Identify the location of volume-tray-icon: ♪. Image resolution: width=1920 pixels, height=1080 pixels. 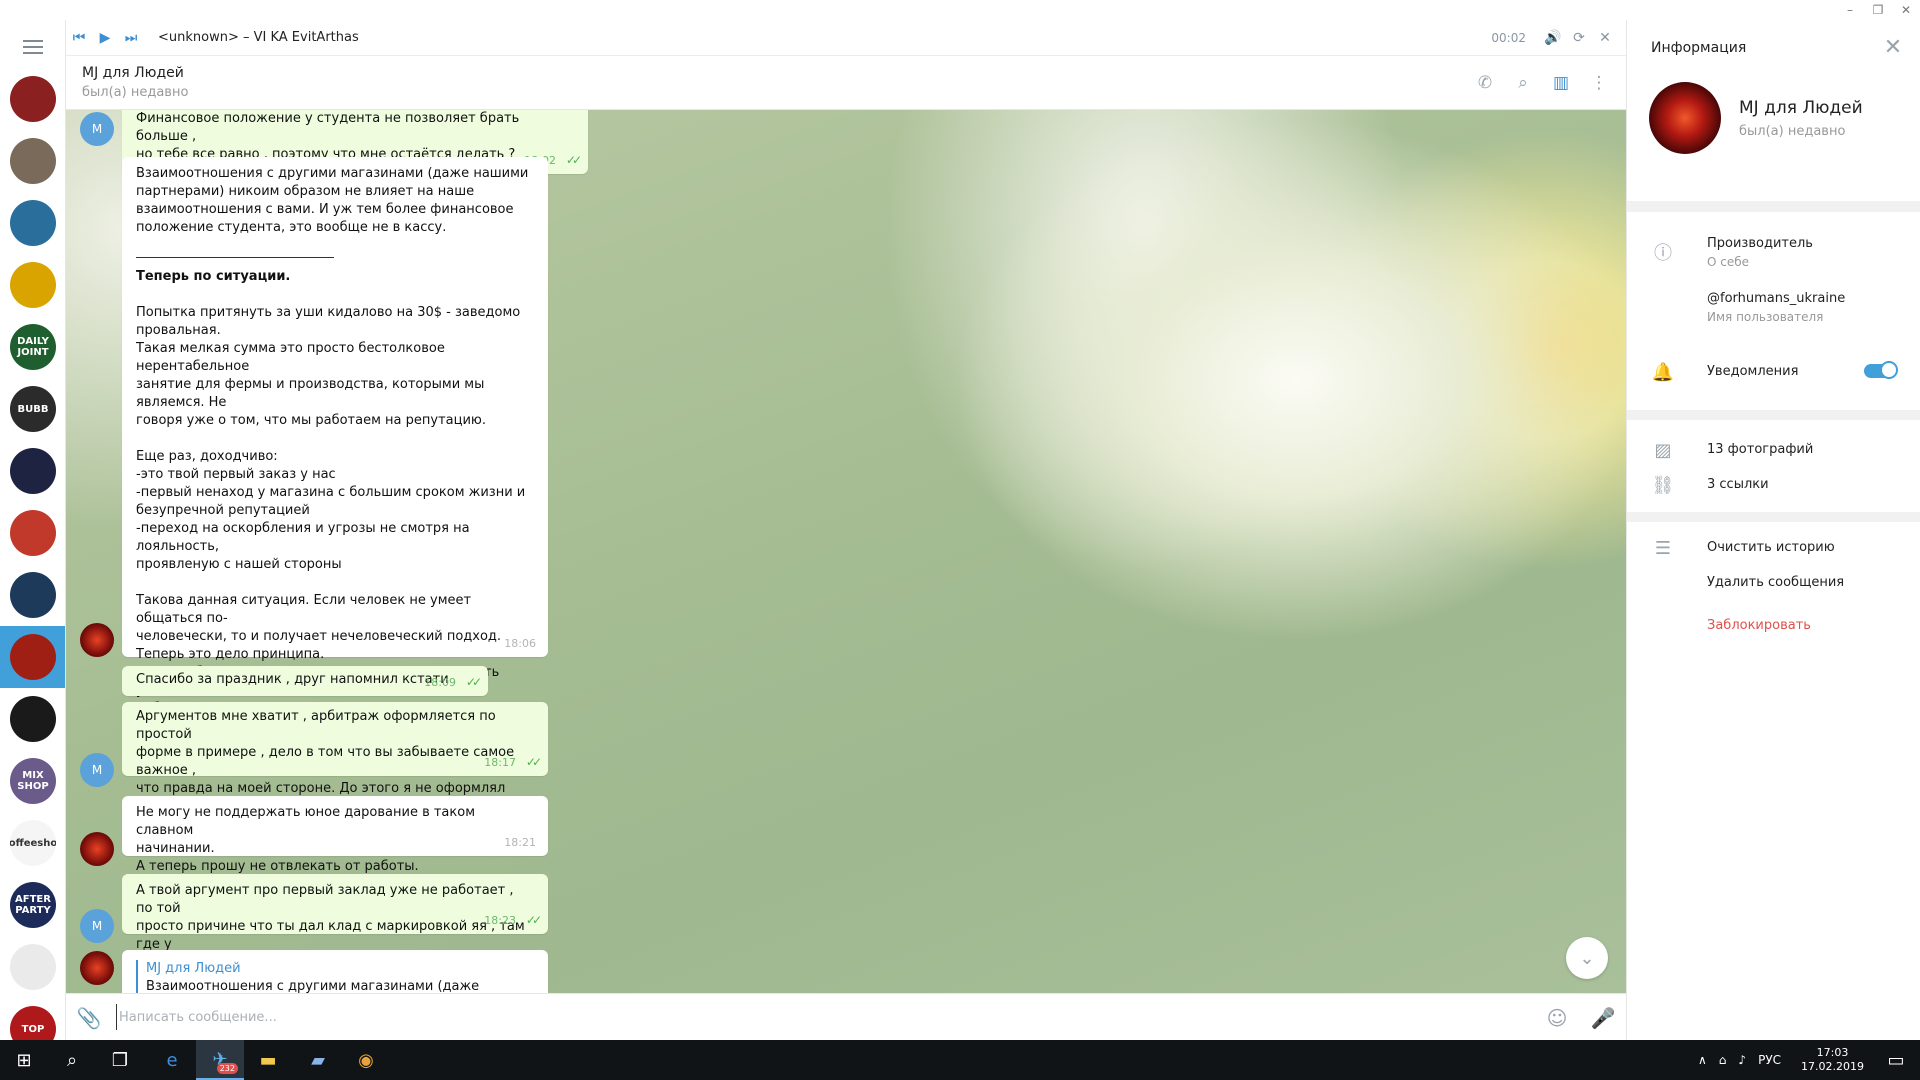
(1742, 1060).